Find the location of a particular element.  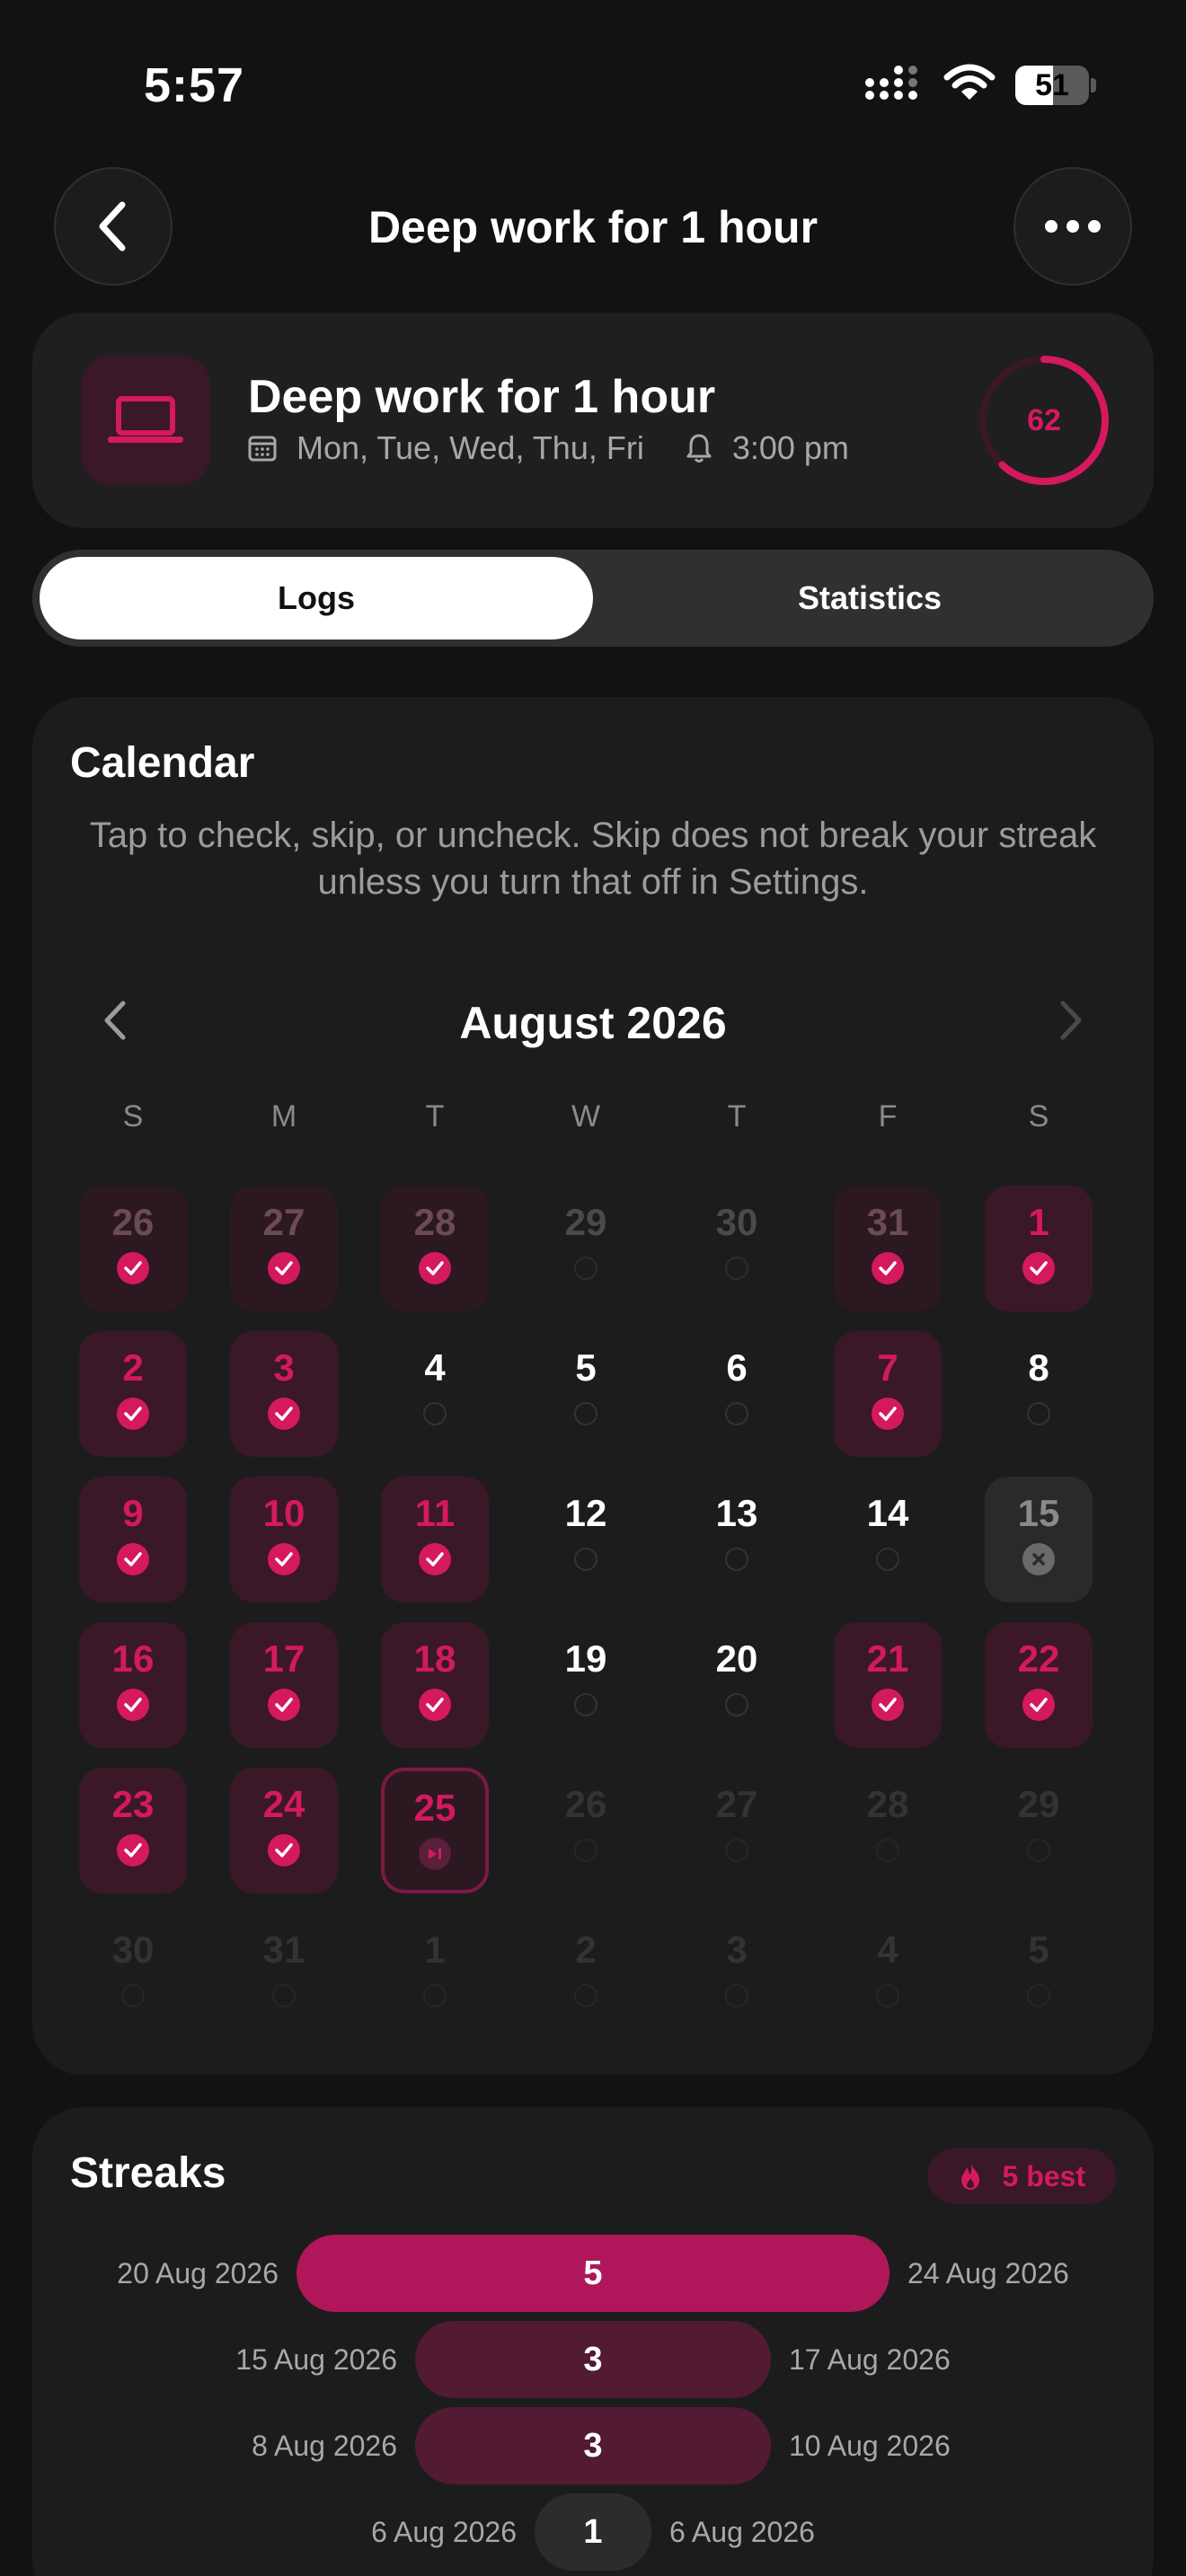

calendar-cell: 9 is located at coordinates (133, 1549).